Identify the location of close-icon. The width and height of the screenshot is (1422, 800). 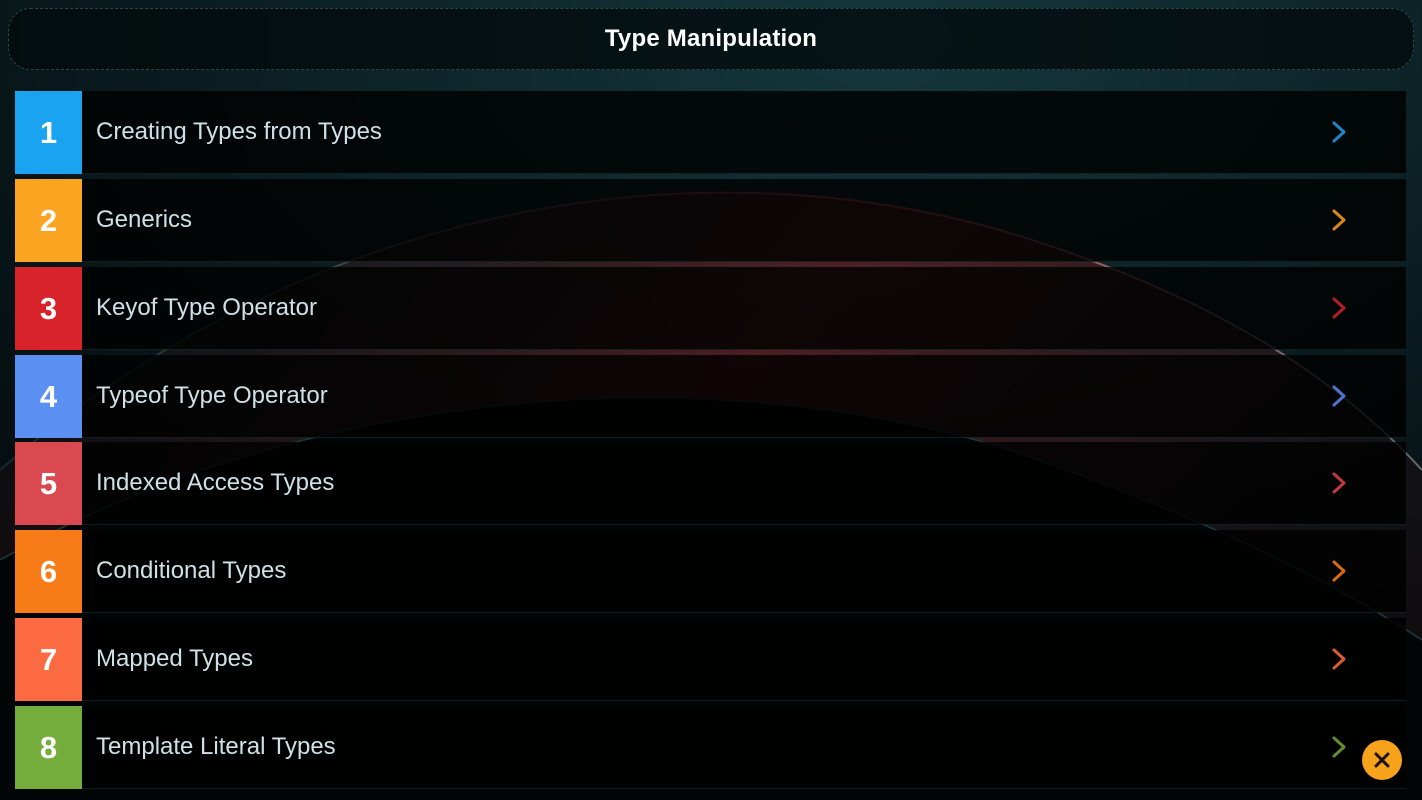
(1382, 760).